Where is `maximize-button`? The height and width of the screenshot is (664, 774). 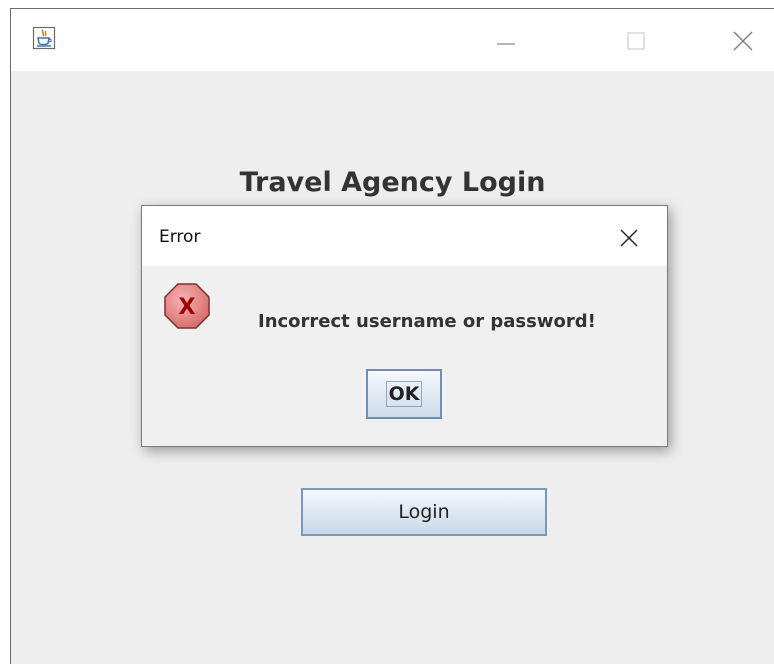 maximize-button is located at coordinates (636, 41).